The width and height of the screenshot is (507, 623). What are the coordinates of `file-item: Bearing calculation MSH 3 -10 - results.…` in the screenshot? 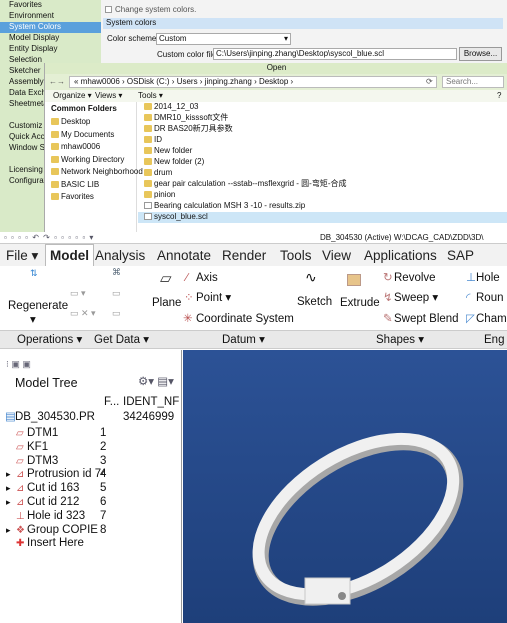 It's located at (322, 206).